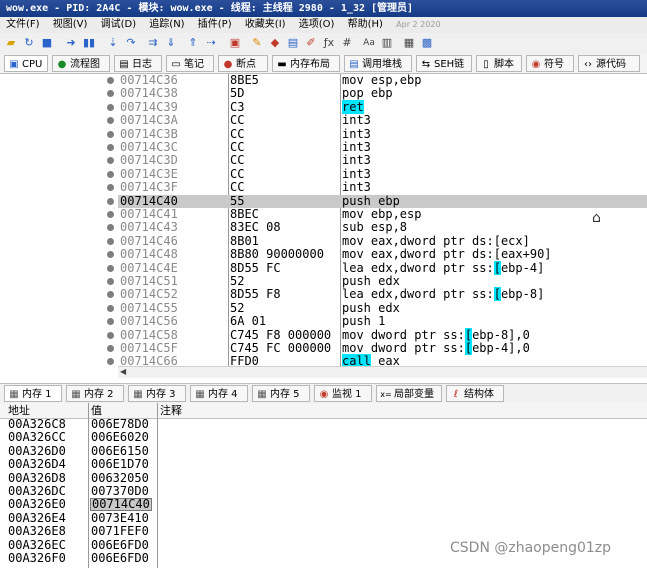 Image resolution: width=647 pixels, height=568 pixels. What do you see at coordinates (382, 241) in the screenshot?
I see `disasm-row: 00714C46 8B01 mov eax,dword ptr ds:[ecx]` at bounding box center [382, 241].